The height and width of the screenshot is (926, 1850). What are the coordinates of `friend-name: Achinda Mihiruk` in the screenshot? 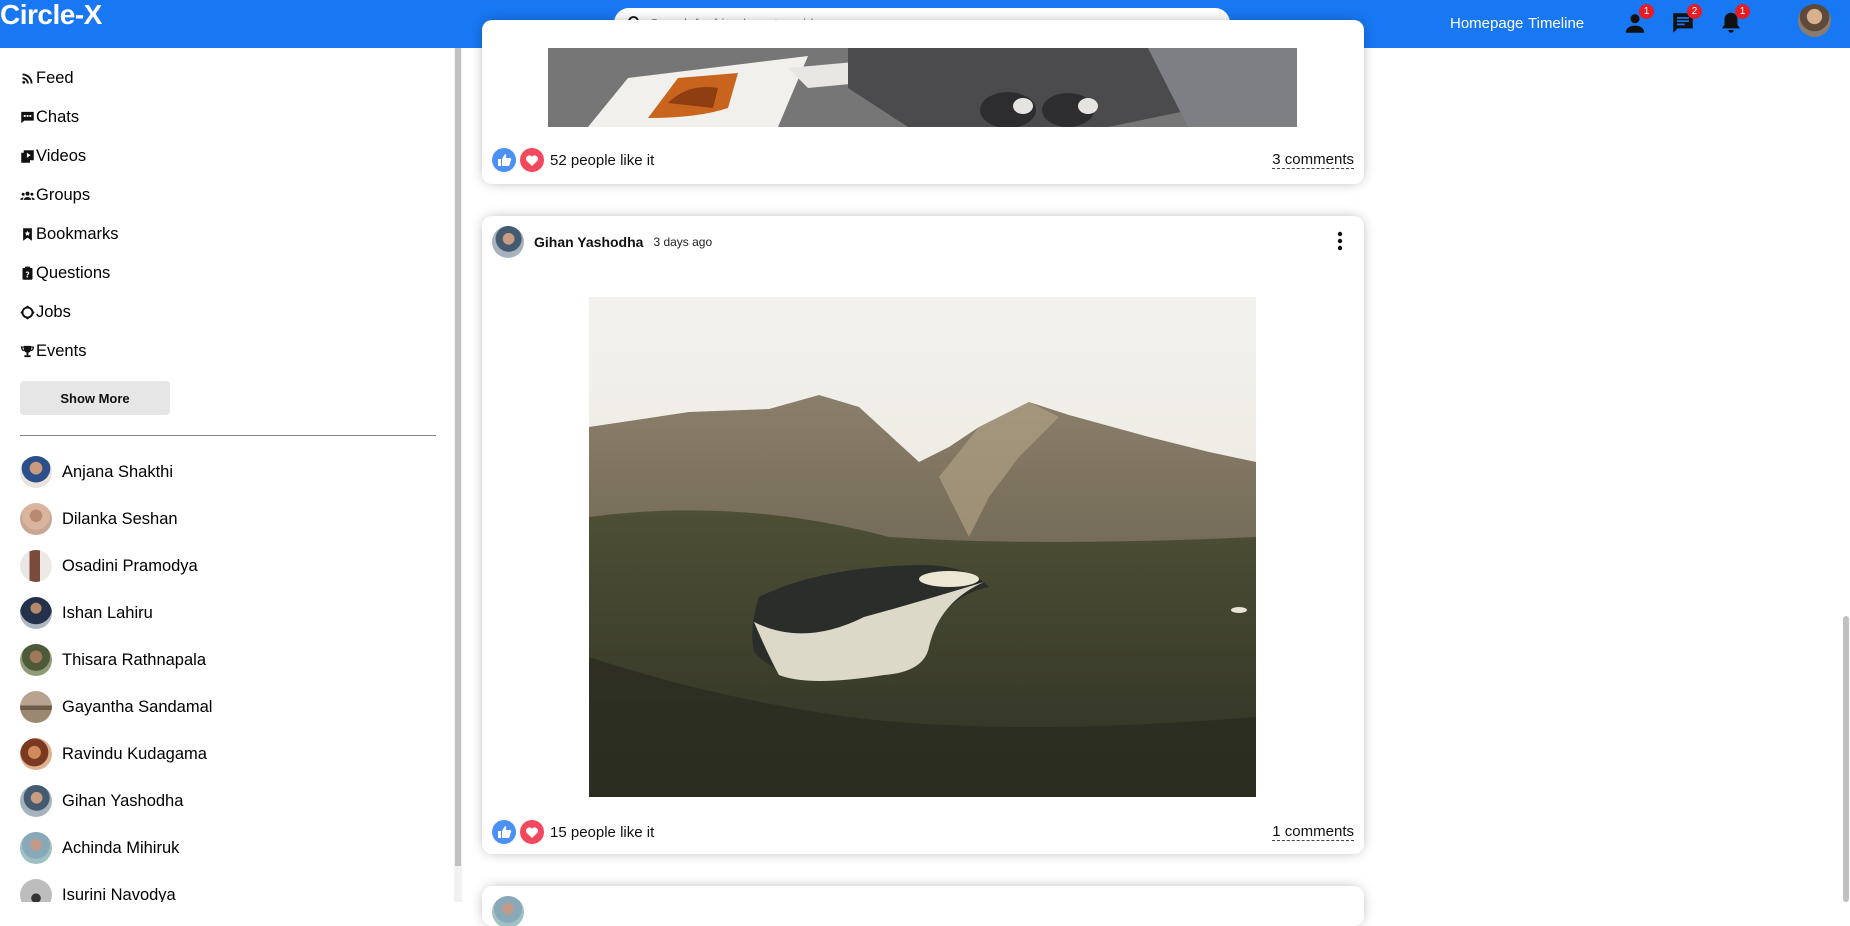 It's located at (121, 847).